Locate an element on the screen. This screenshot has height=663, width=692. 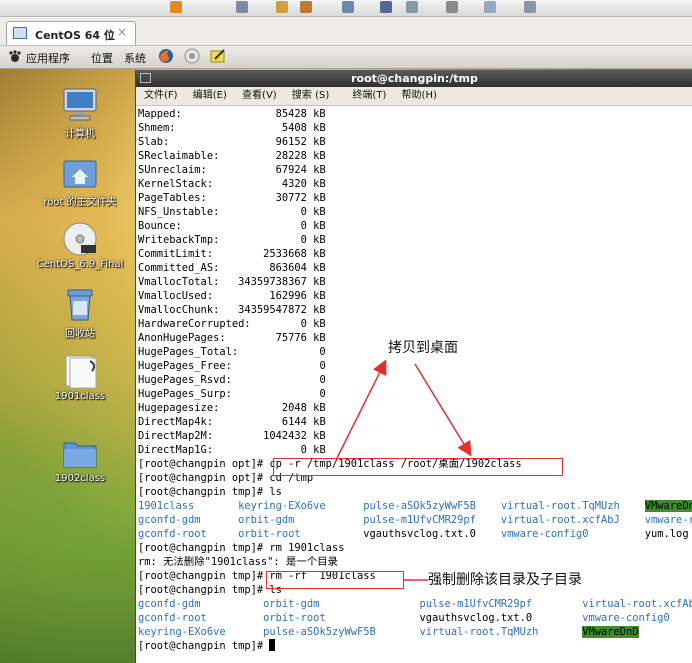
arrow-to-copy-note is located at coordinates (361, 409).